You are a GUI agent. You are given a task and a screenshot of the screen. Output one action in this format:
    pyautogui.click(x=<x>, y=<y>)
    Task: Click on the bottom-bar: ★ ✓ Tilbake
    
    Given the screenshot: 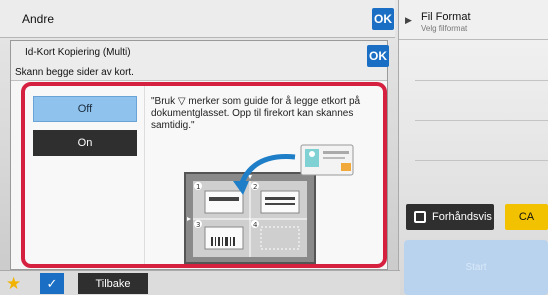 What is the action you would take?
    pyautogui.click(x=200, y=282)
    